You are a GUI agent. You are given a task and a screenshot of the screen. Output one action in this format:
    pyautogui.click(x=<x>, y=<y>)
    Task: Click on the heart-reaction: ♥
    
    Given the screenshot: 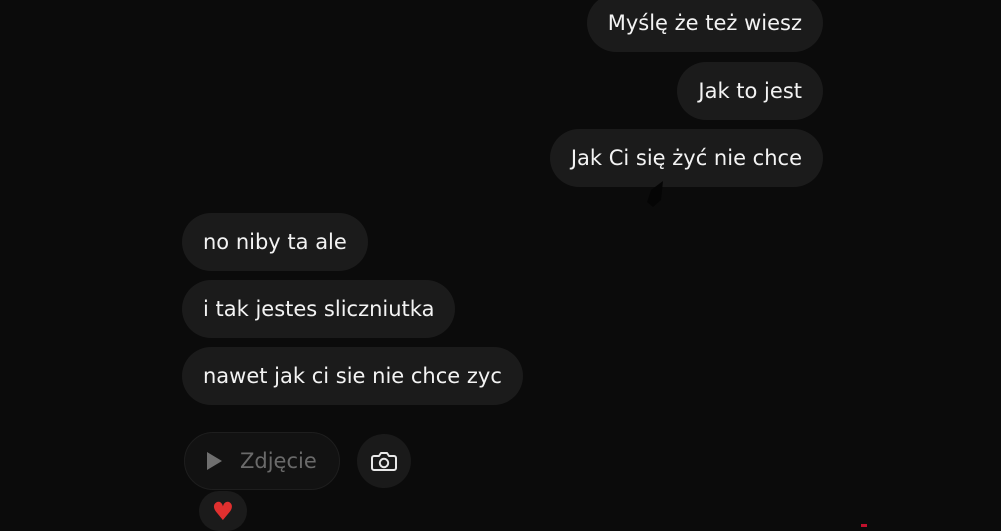 What is the action you would take?
    pyautogui.click(x=223, y=511)
    